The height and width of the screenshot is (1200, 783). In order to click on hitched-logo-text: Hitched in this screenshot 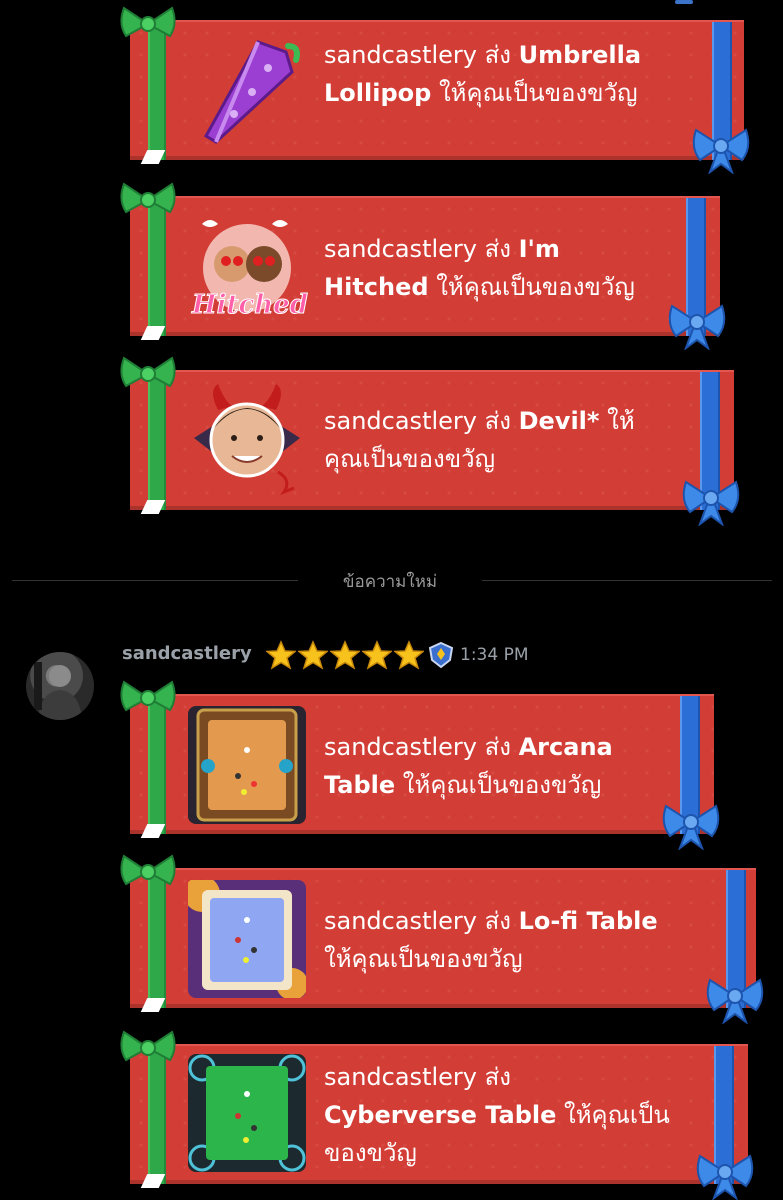, I will do `click(250, 305)`.